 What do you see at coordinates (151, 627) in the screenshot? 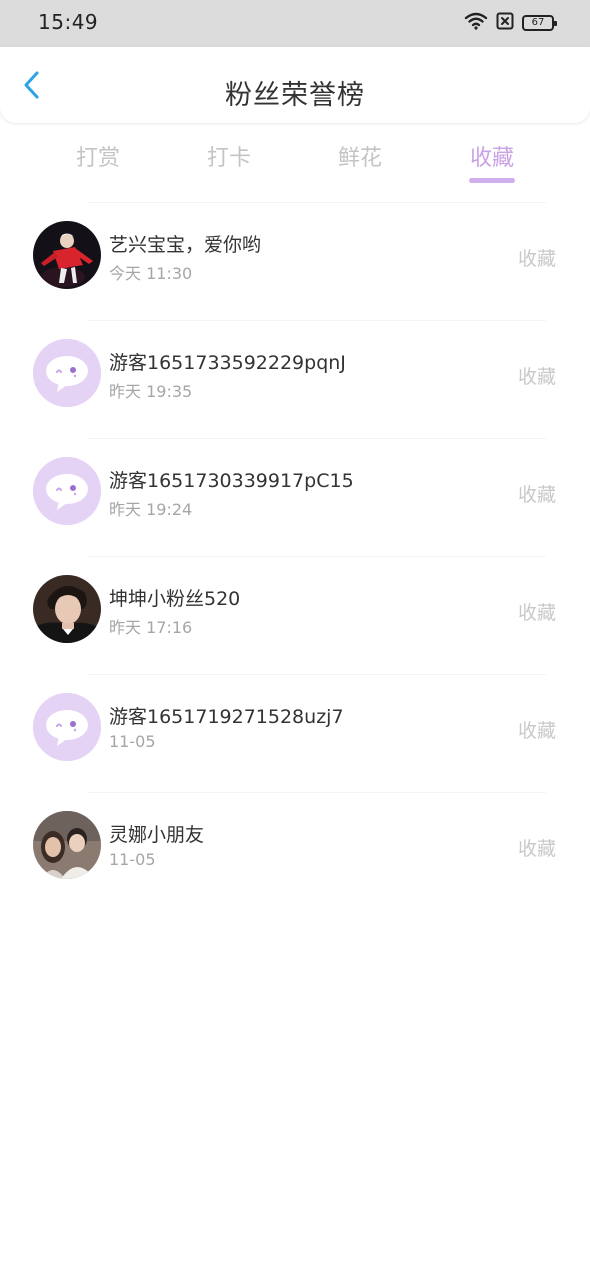
I see `fan-time: 昨天 17:16` at bounding box center [151, 627].